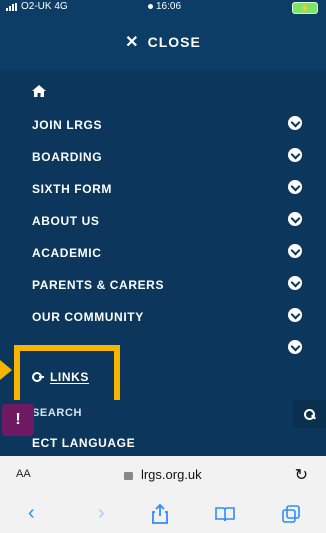  I want to click on nav-item-about-us: ABOUT US, so click(163, 221).